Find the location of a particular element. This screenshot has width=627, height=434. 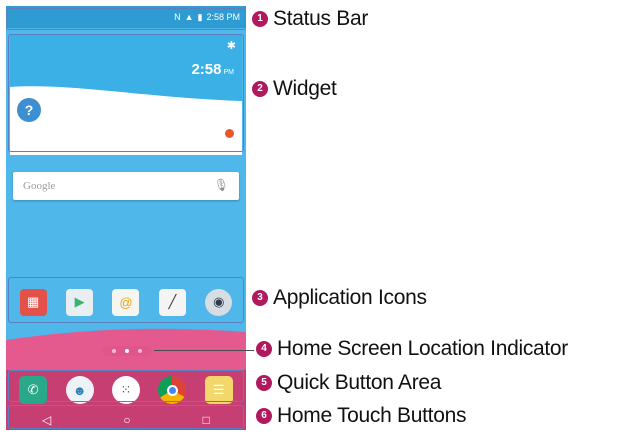

callout-label: Application Icons is located at coordinates (350, 297).